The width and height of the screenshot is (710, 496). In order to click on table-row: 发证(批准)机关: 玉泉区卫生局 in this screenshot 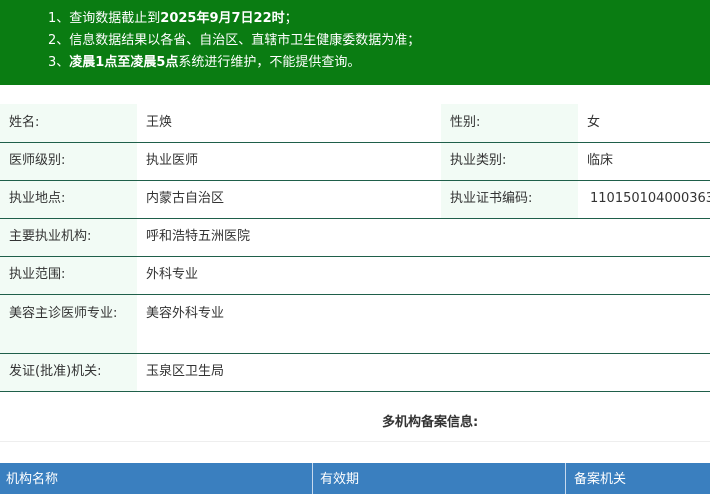, I will do `click(355, 372)`.